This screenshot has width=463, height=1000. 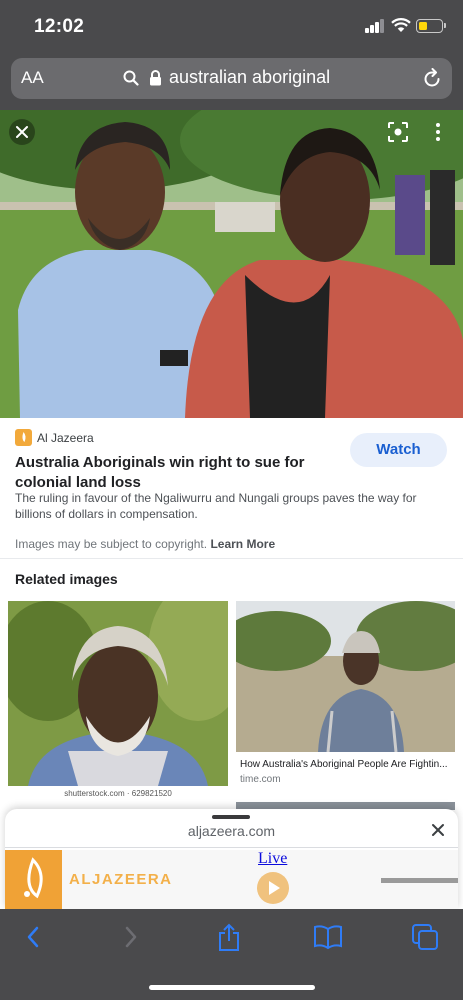 I want to click on section-divider, so click(x=231, y=558).